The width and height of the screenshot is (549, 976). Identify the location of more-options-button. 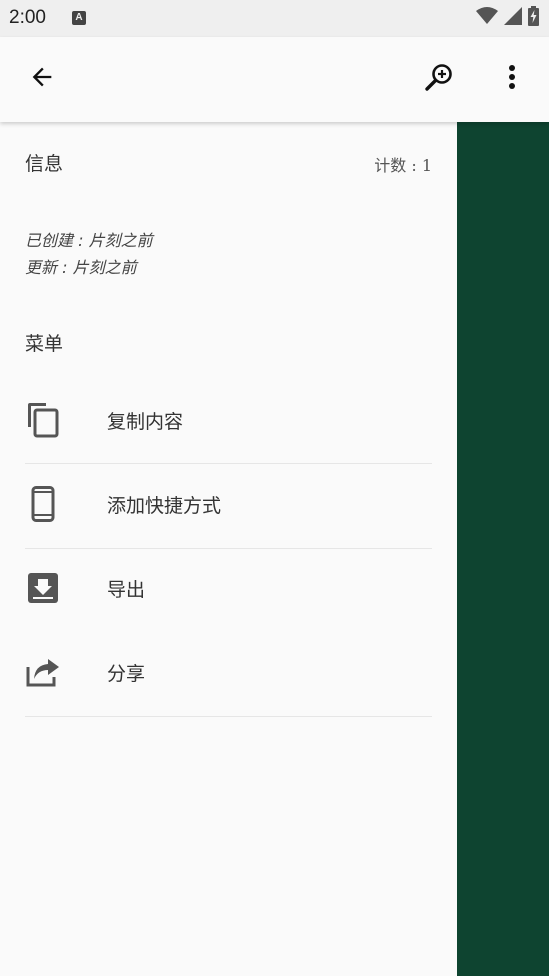
(512, 79).